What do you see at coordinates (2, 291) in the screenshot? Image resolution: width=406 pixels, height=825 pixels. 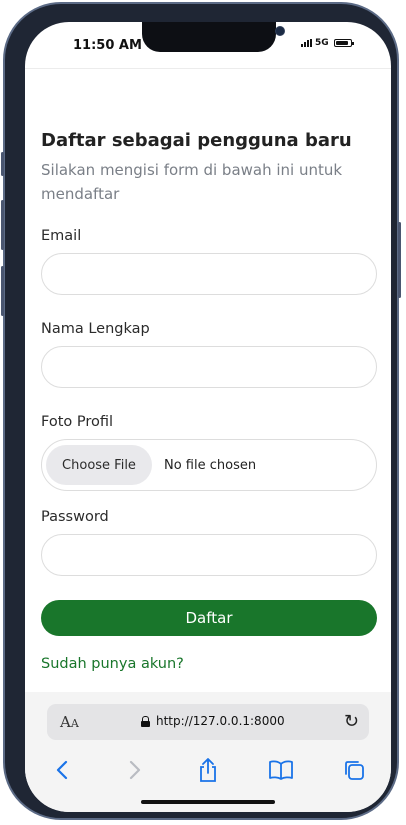 I see `volume-down-button` at bounding box center [2, 291].